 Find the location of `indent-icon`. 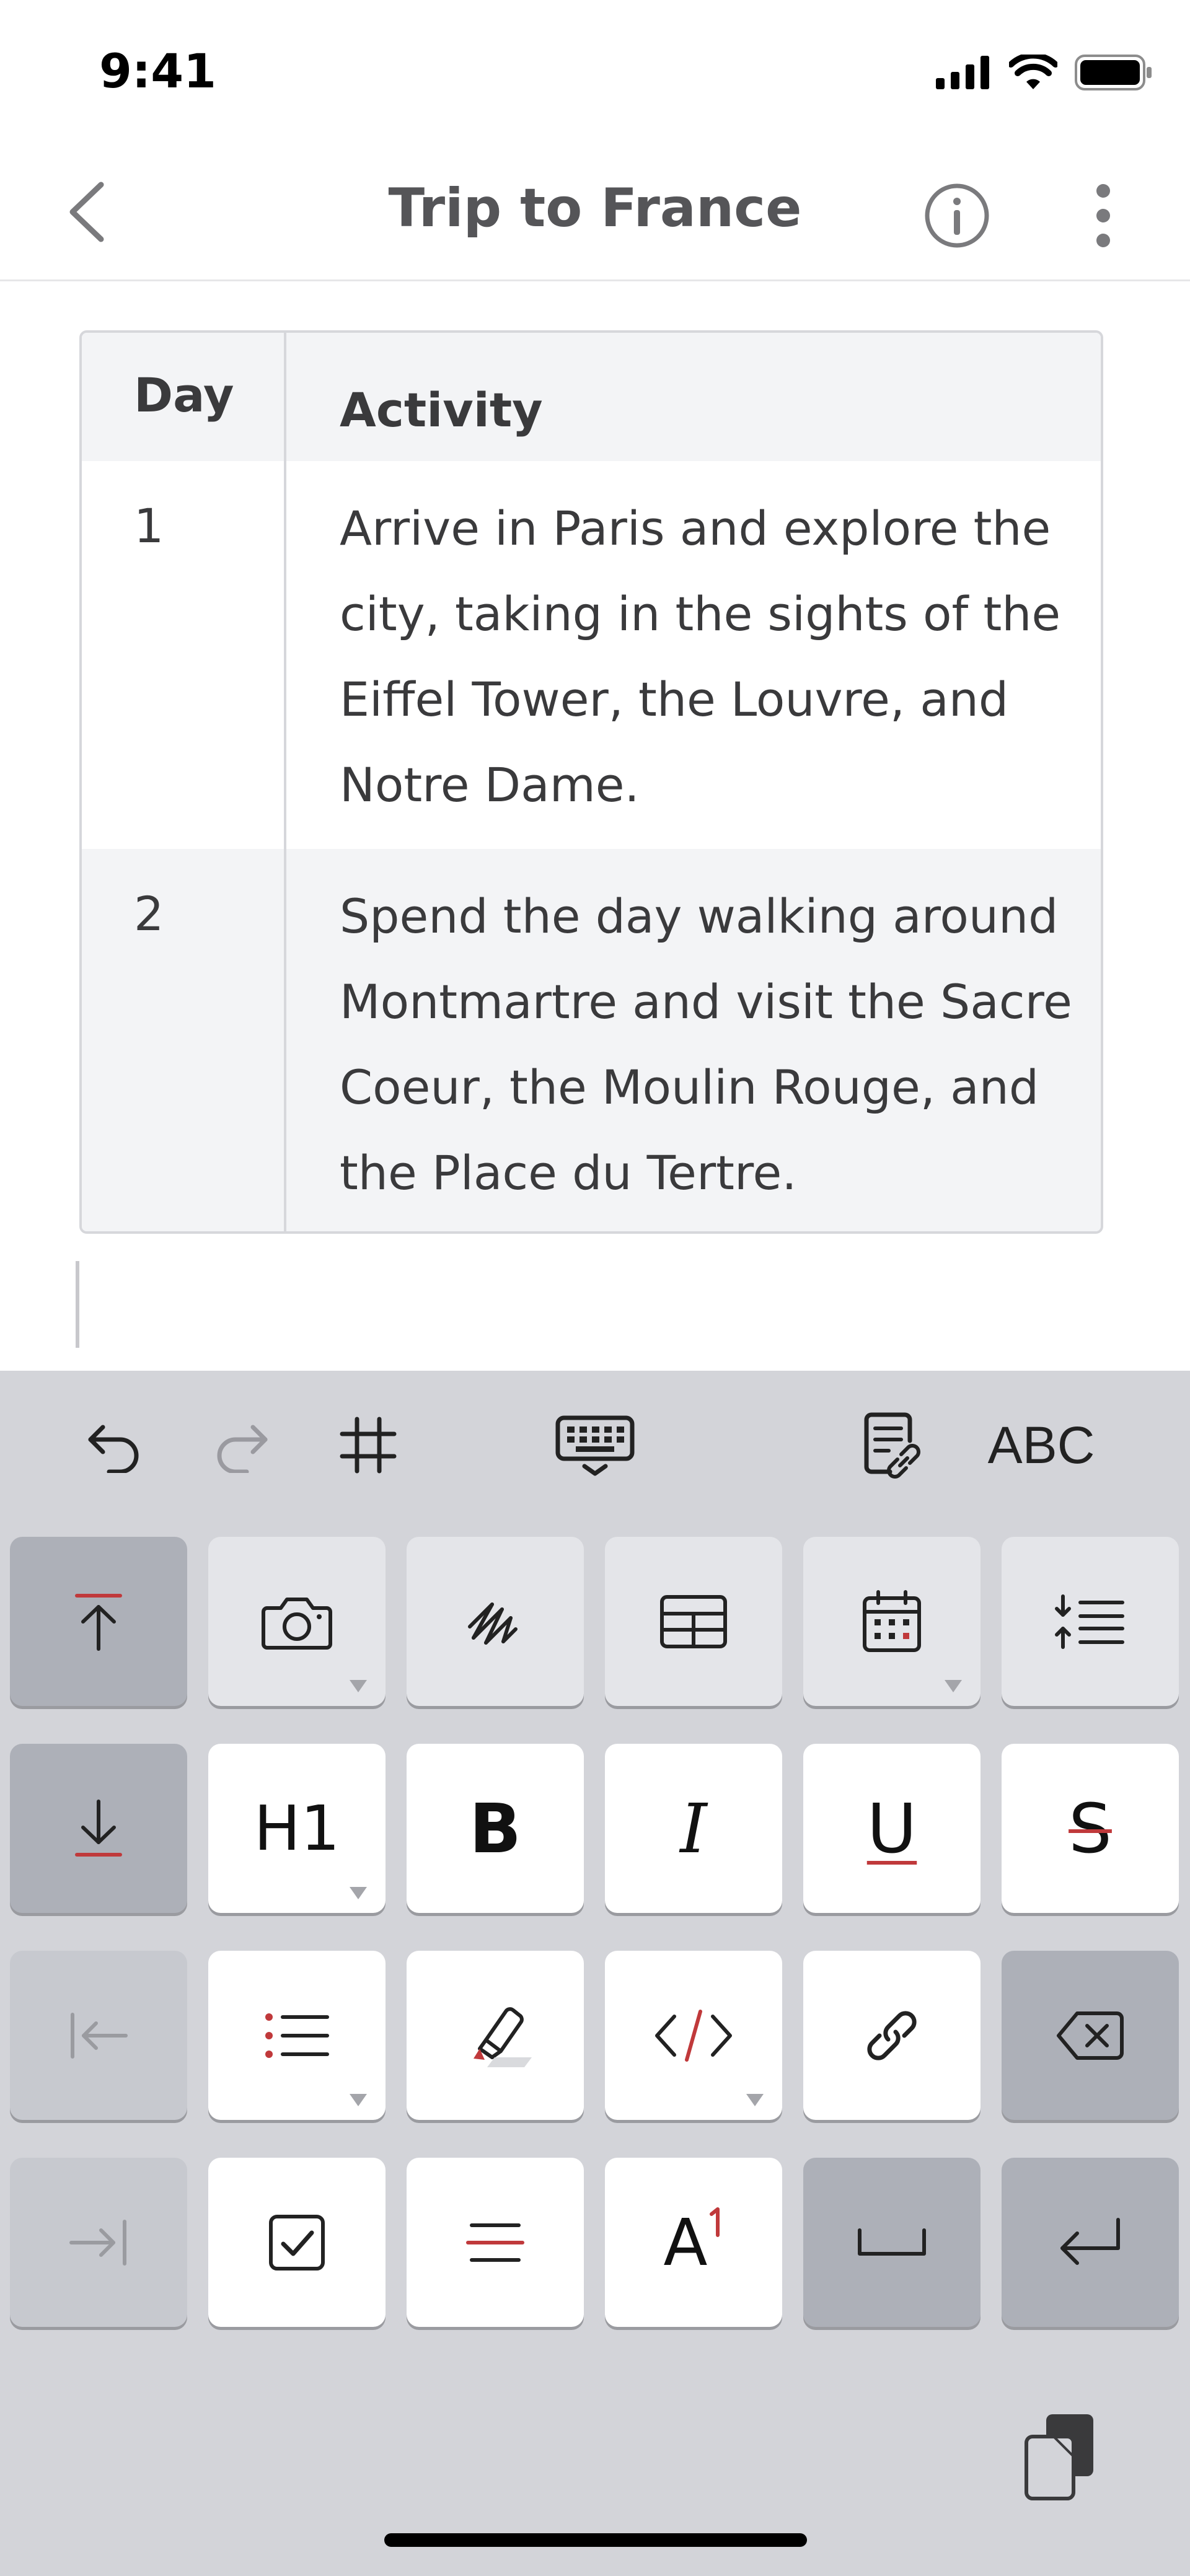

indent-icon is located at coordinates (97, 2242).